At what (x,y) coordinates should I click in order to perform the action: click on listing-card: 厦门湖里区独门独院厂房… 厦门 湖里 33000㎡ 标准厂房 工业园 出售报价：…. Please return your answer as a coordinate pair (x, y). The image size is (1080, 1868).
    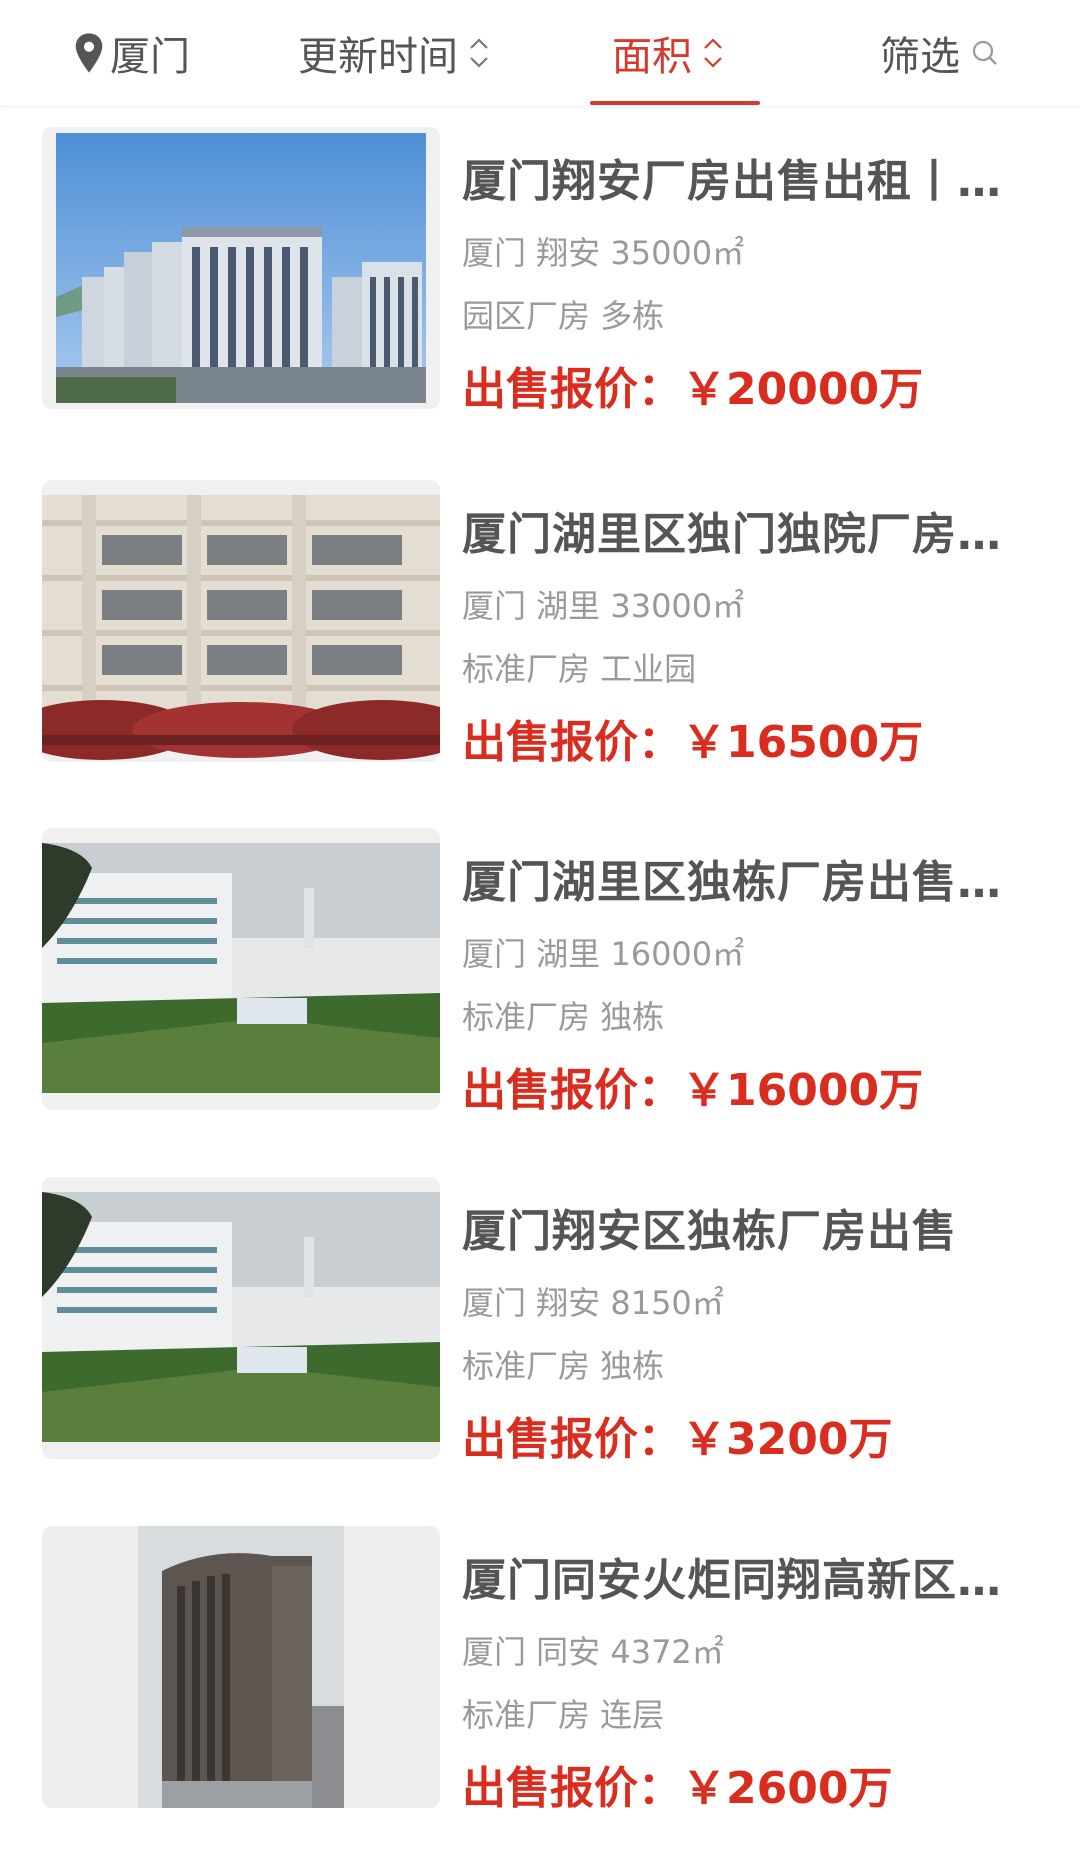
    Looking at the image, I should click on (541, 624).